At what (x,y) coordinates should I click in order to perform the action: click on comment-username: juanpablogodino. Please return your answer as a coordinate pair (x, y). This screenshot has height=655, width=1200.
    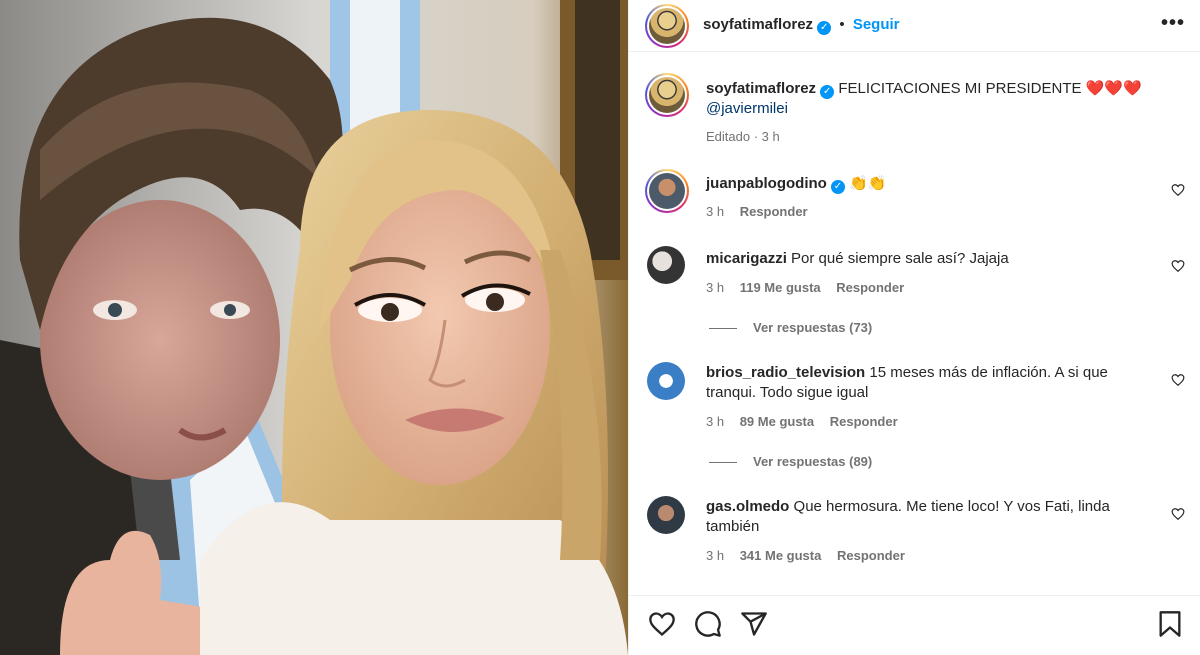
    Looking at the image, I should click on (766, 183).